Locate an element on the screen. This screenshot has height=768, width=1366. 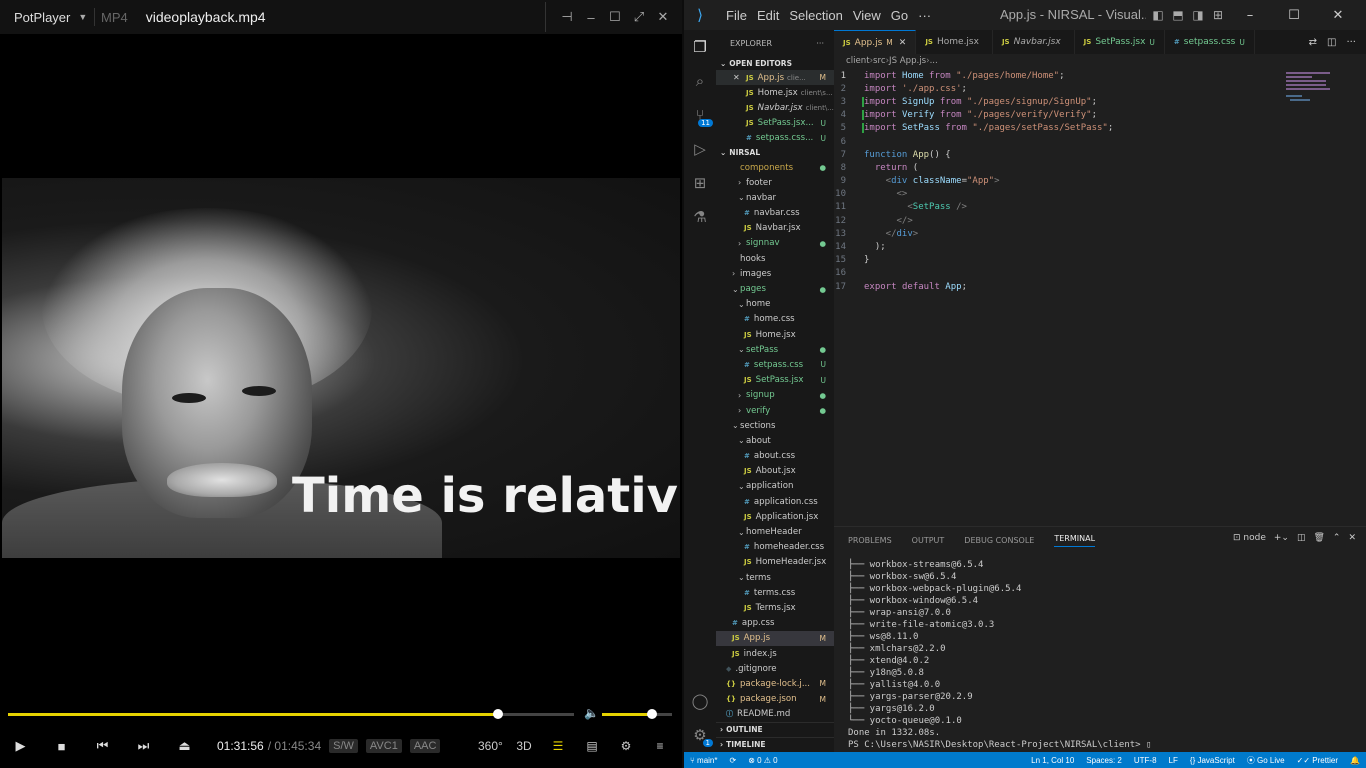
code-line: 16 is located at coordinates (1100, 273).